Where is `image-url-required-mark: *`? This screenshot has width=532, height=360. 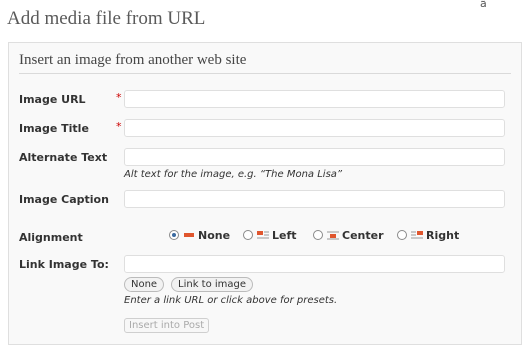 image-url-required-mark: * is located at coordinates (119, 97).